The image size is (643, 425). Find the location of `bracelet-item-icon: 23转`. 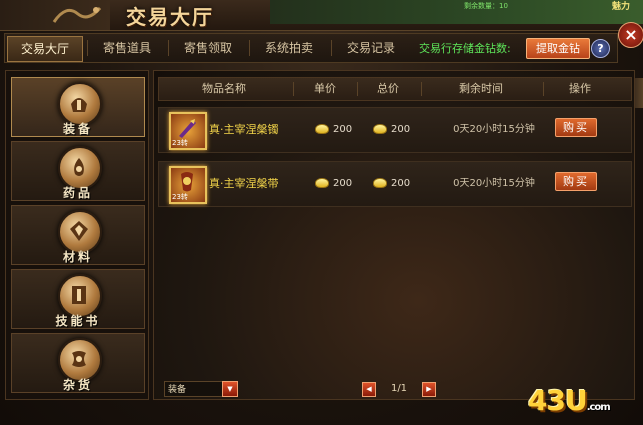

bracelet-item-icon: 23转 is located at coordinates (188, 131).